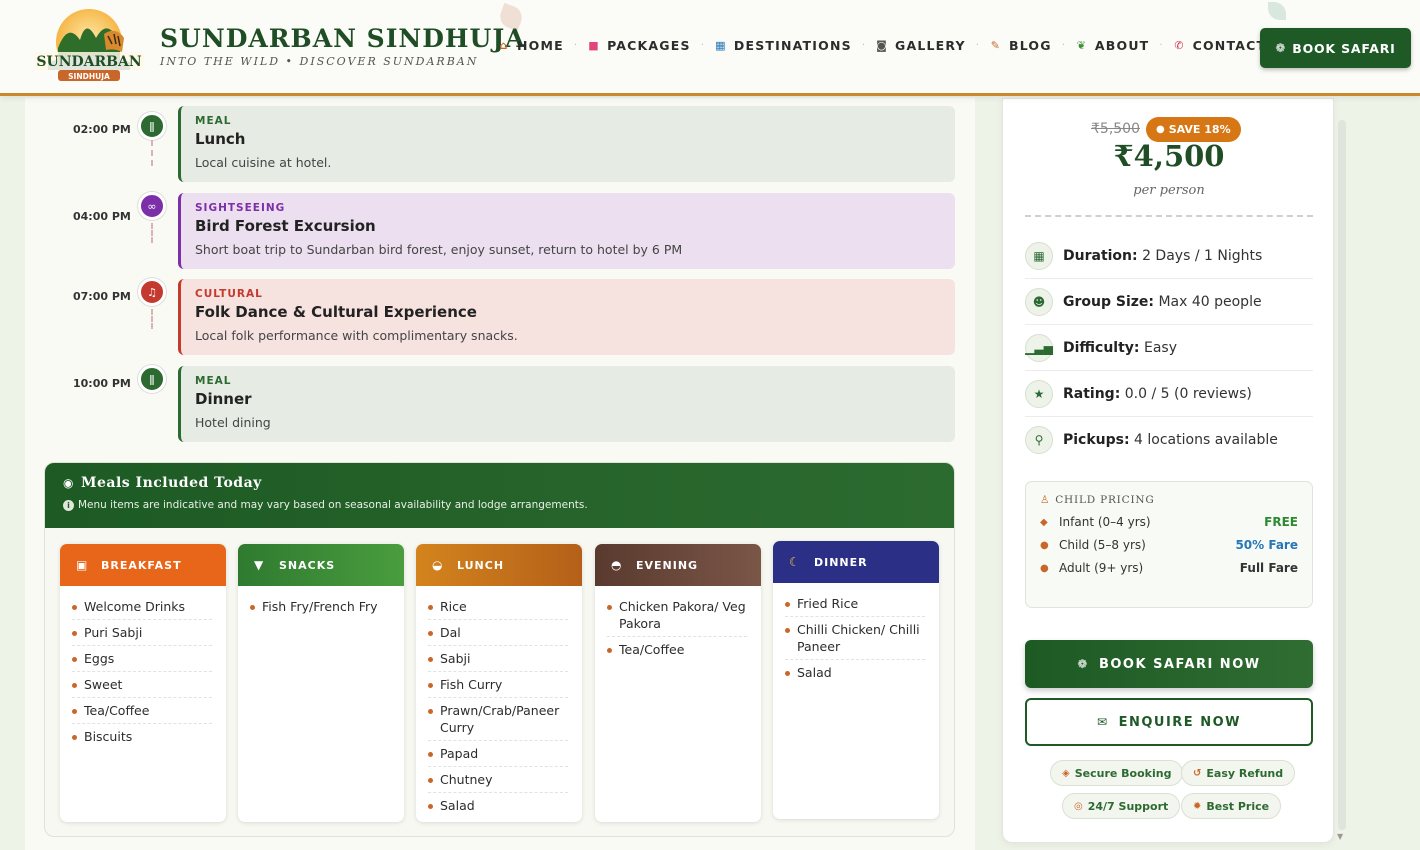 This screenshot has height=850, width=1420. I want to click on brand-name: SUNDARBAN SINDHUJA, so click(343, 38).